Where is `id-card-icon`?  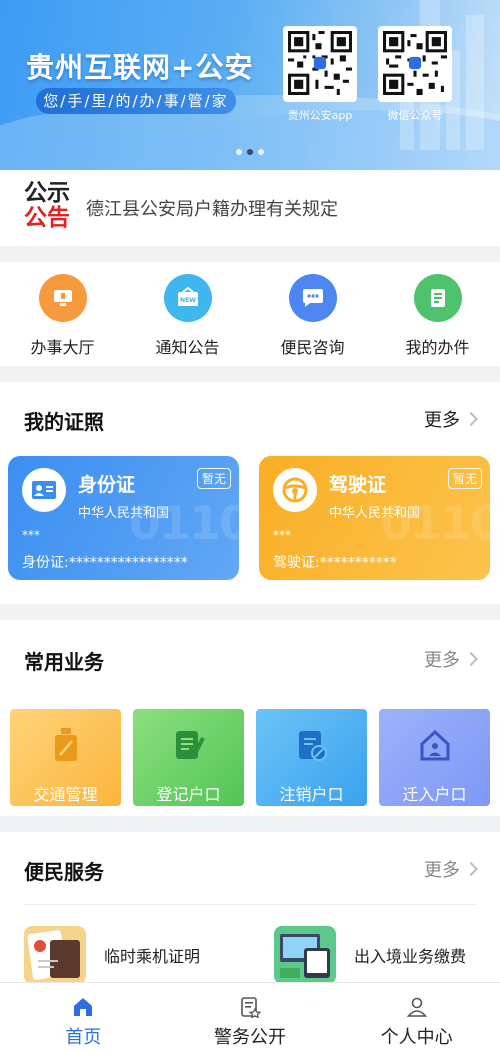
id-card-icon is located at coordinates (44, 490).